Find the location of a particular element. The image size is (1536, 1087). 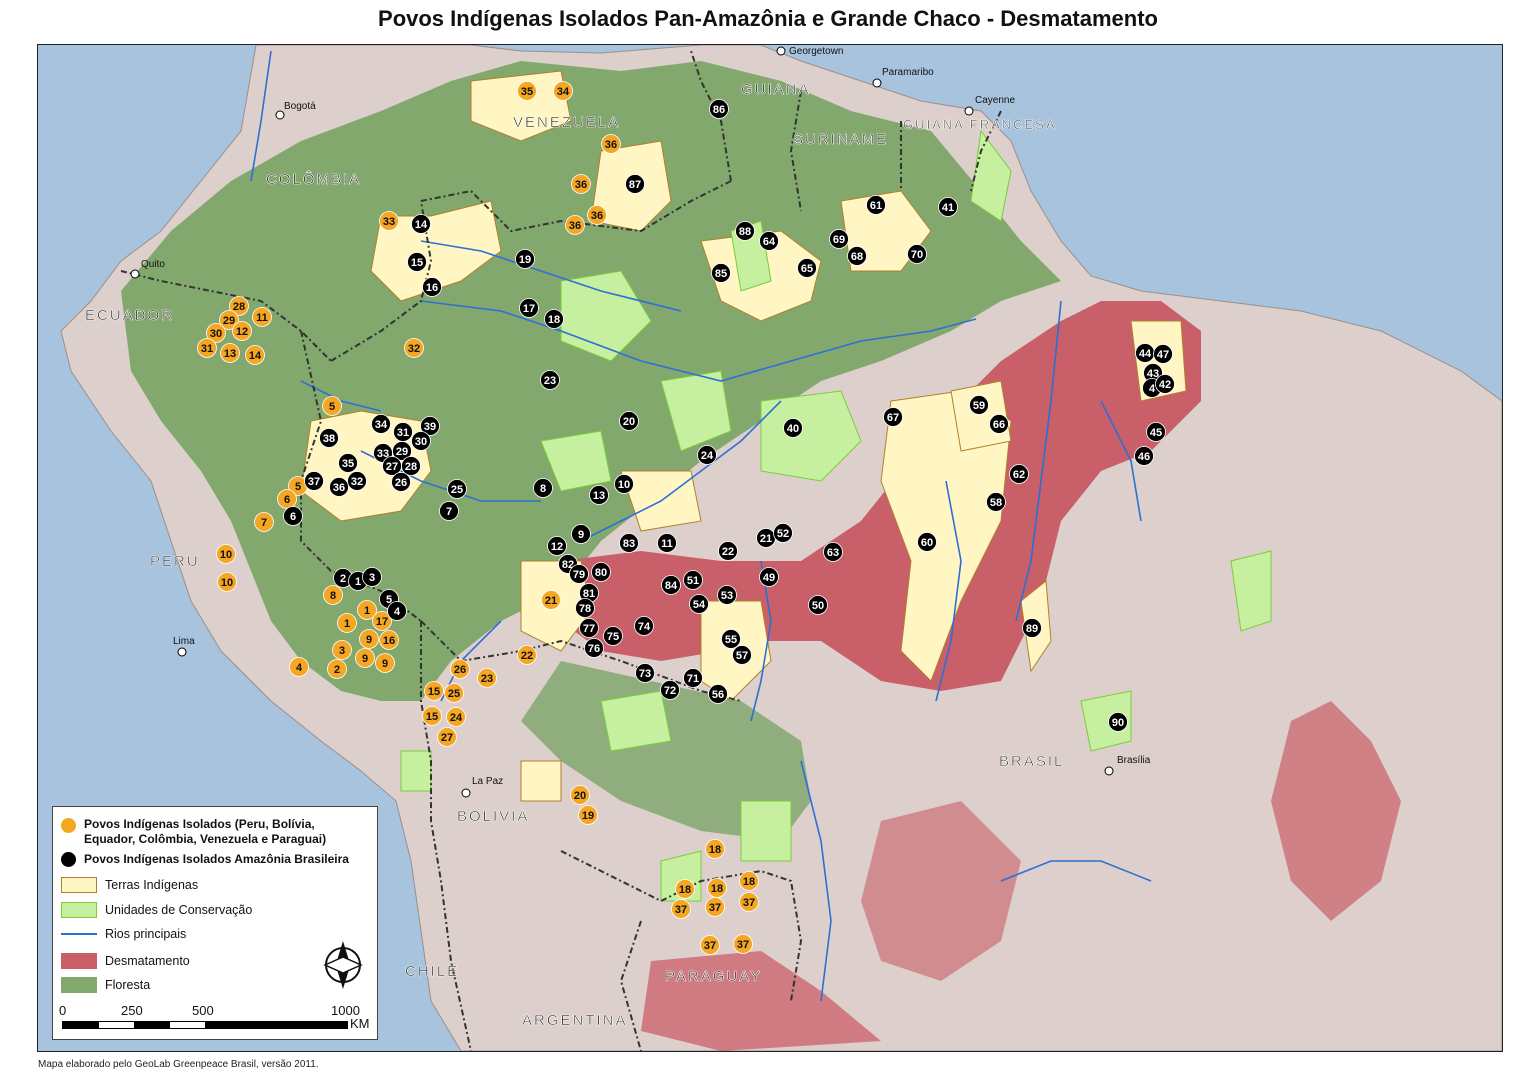

black-marker-label: 21 is located at coordinates (766, 539).